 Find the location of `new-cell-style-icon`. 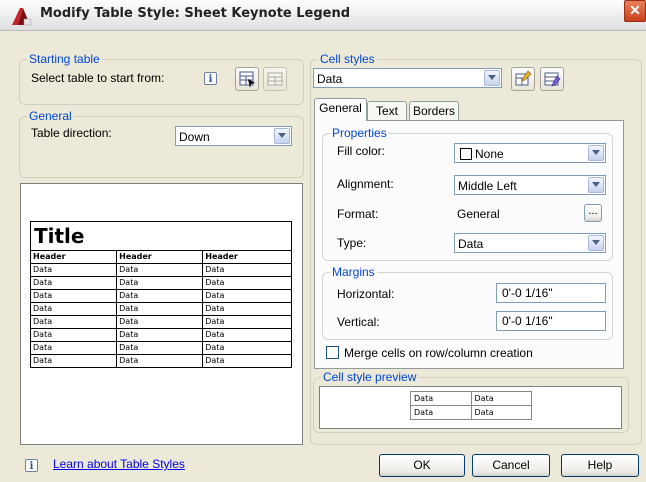

new-cell-style-icon is located at coordinates (523, 78).